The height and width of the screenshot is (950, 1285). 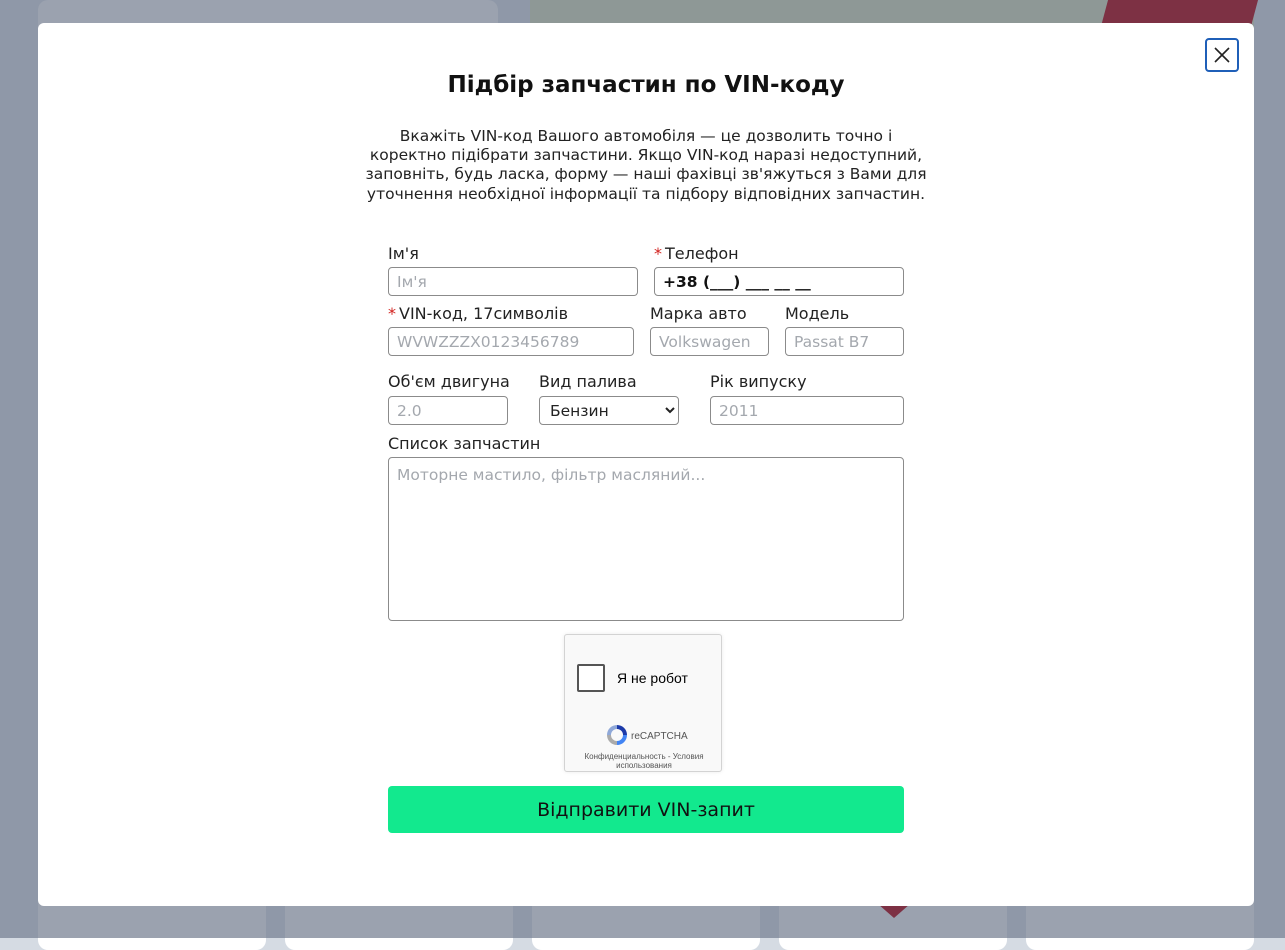 What do you see at coordinates (659, 736) in the screenshot?
I see `recaptcha-brand: reCAPTCHA` at bounding box center [659, 736].